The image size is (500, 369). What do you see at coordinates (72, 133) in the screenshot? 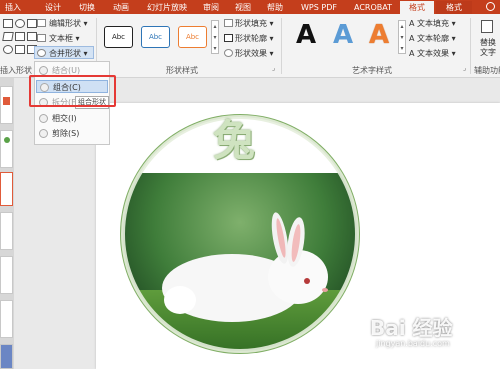
I see `menu-item-subtract: 剪除(S)` at bounding box center [72, 133].